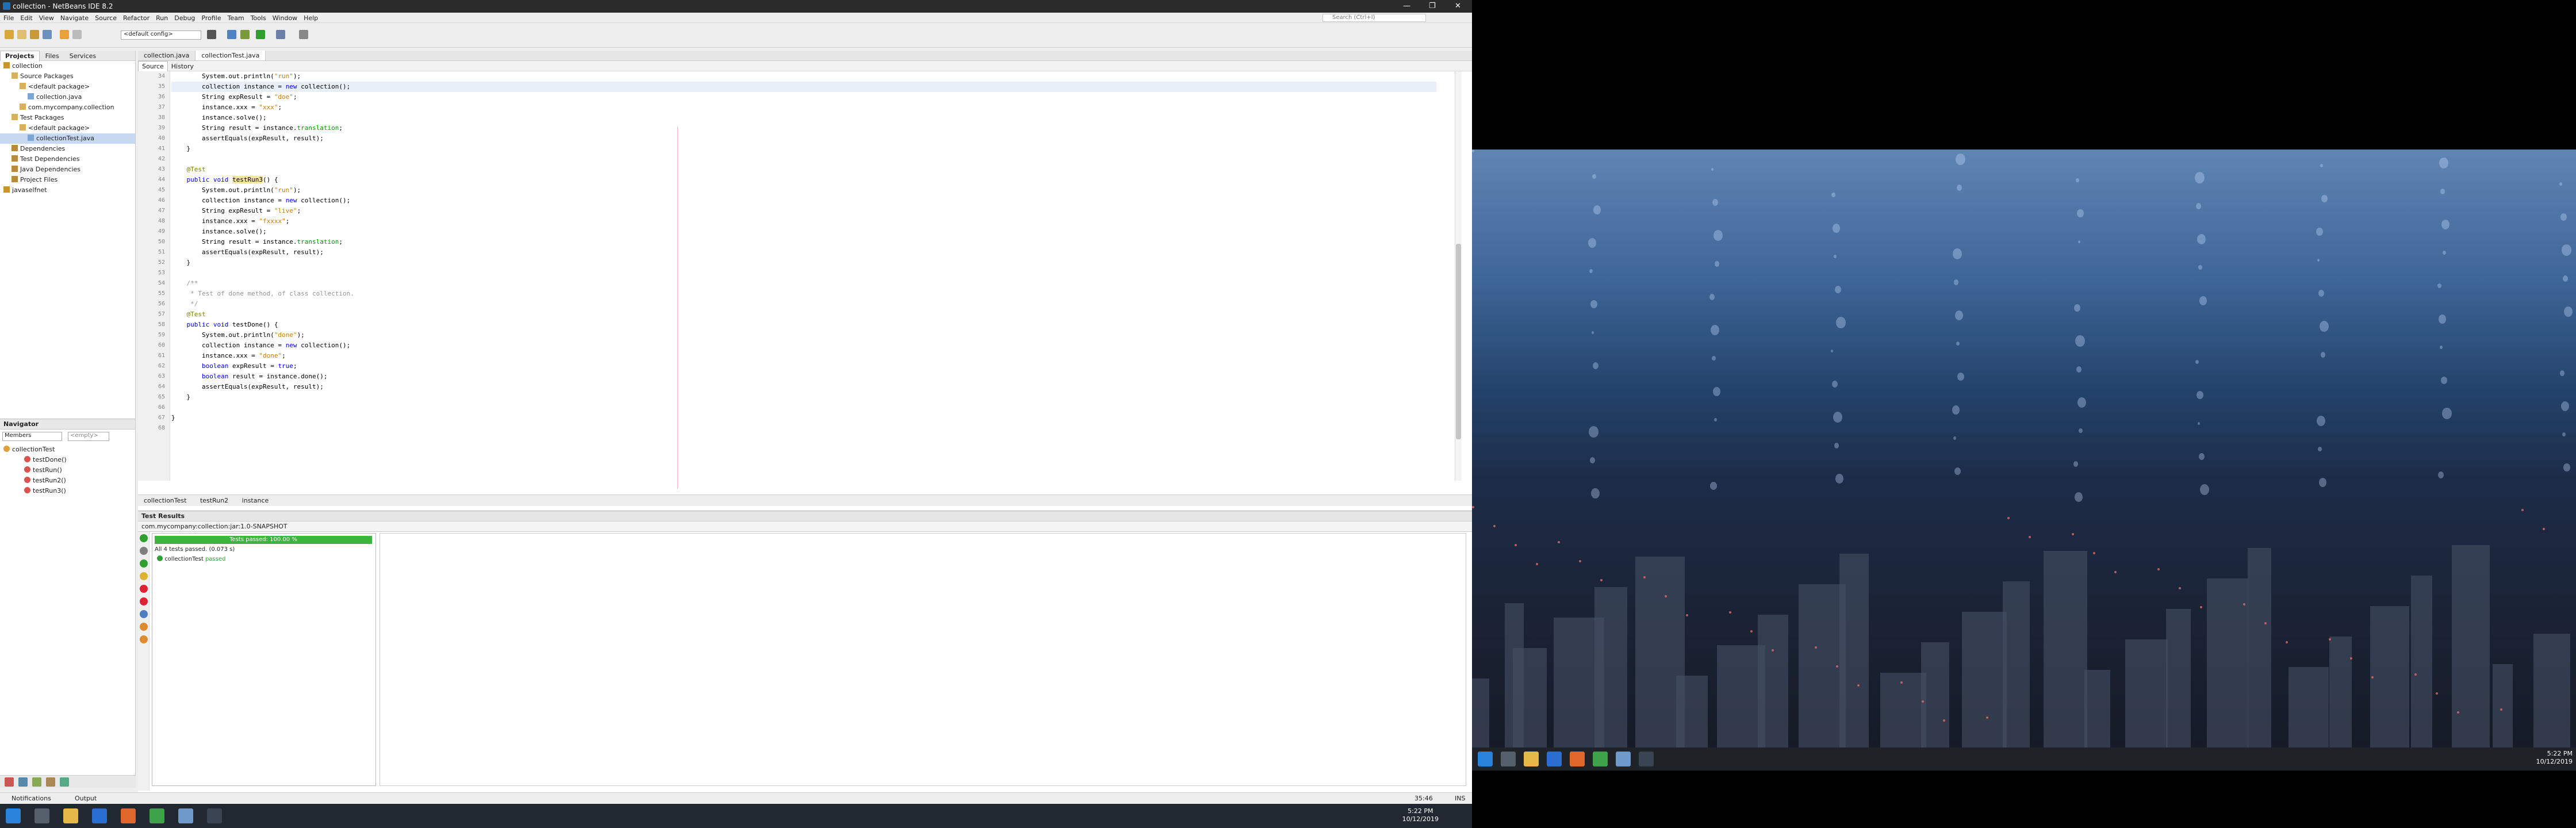 The width and height of the screenshot is (2576, 828). I want to click on show-aborted-icon, so click(144, 614).